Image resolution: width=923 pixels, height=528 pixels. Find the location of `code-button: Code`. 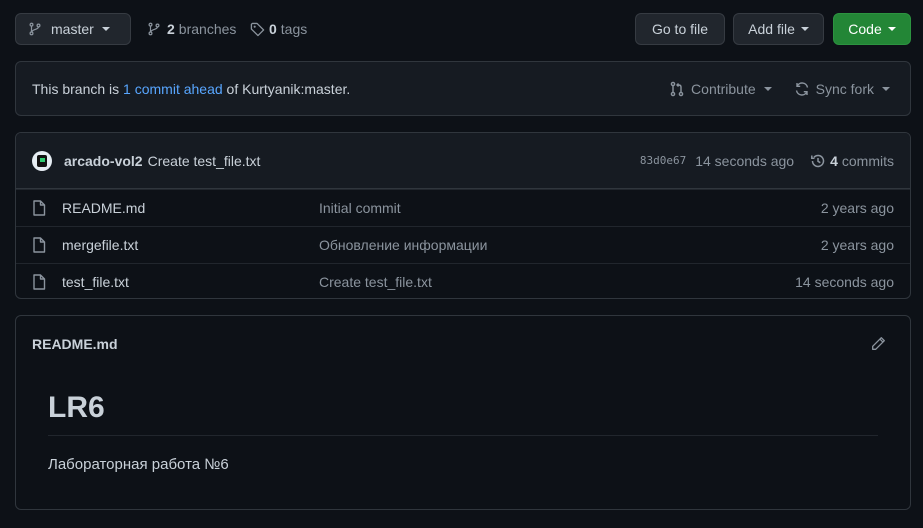

code-button: Code is located at coordinates (872, 29).